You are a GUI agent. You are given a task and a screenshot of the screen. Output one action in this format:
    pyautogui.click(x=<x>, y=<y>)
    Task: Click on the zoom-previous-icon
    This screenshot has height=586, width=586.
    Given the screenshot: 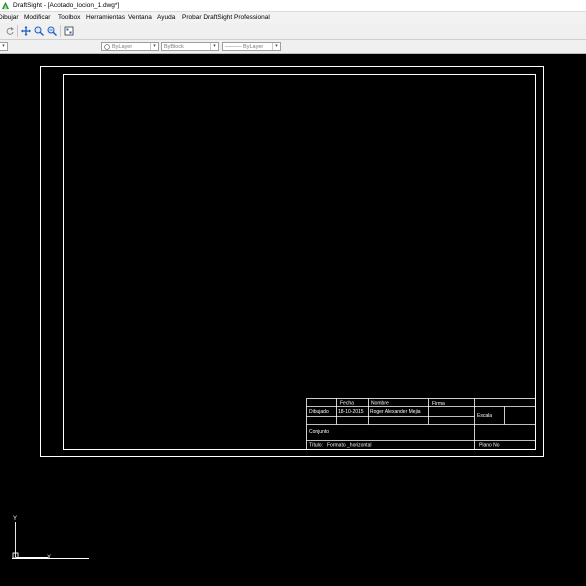 What is the action you would take?
    pyautogui.click(x=52, y=31)
    